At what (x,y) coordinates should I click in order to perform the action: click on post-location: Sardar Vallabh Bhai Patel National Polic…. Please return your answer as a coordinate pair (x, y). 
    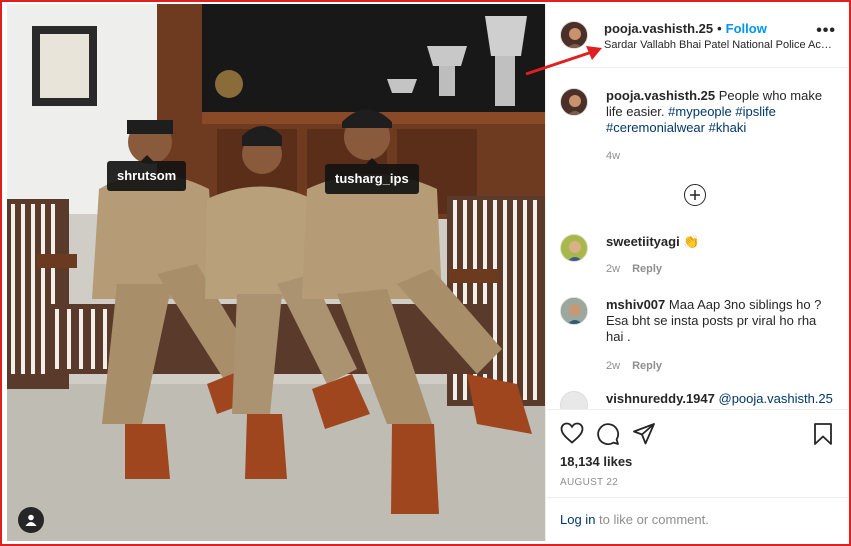
    Looking at the image, I should click on (719, 45).